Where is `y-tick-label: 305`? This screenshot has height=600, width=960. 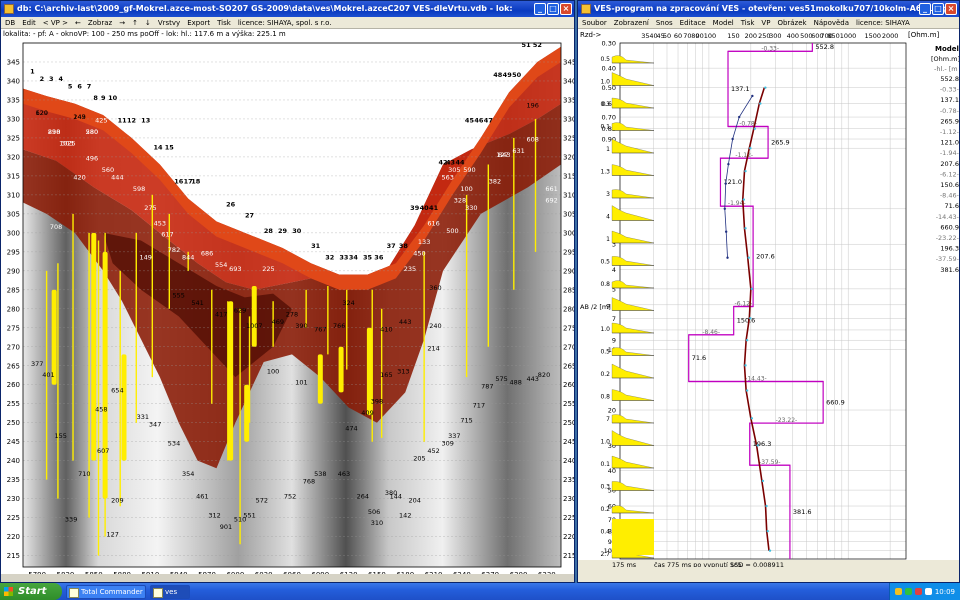 y-tick-label: 305 is located at coordinates (569, 214).